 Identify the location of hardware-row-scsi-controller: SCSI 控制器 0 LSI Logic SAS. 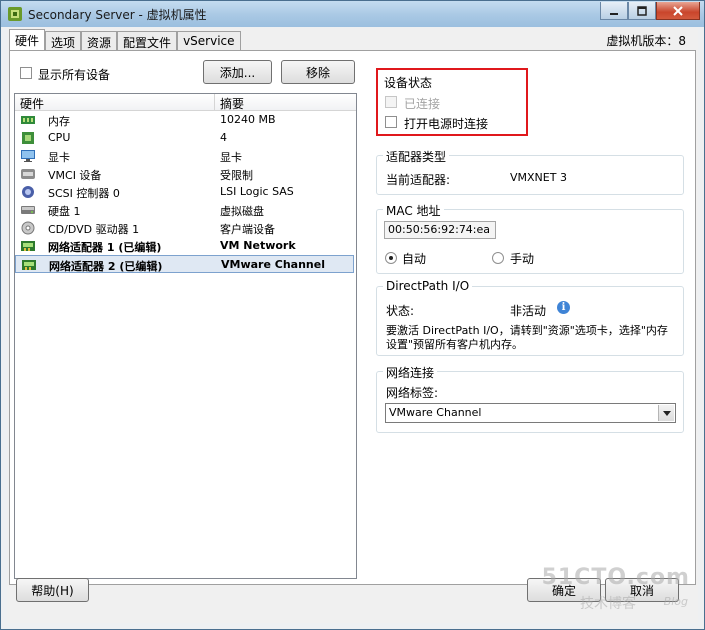
(184, 192).